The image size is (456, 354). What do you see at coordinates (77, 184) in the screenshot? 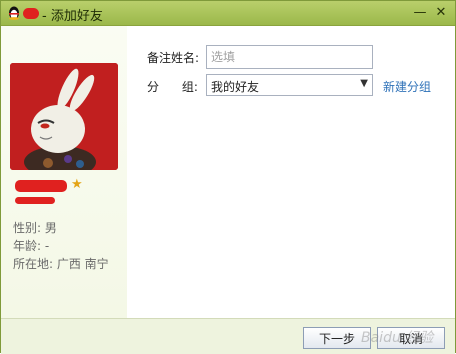
I see `star-icon: ★` at bounding box center [77, 184].